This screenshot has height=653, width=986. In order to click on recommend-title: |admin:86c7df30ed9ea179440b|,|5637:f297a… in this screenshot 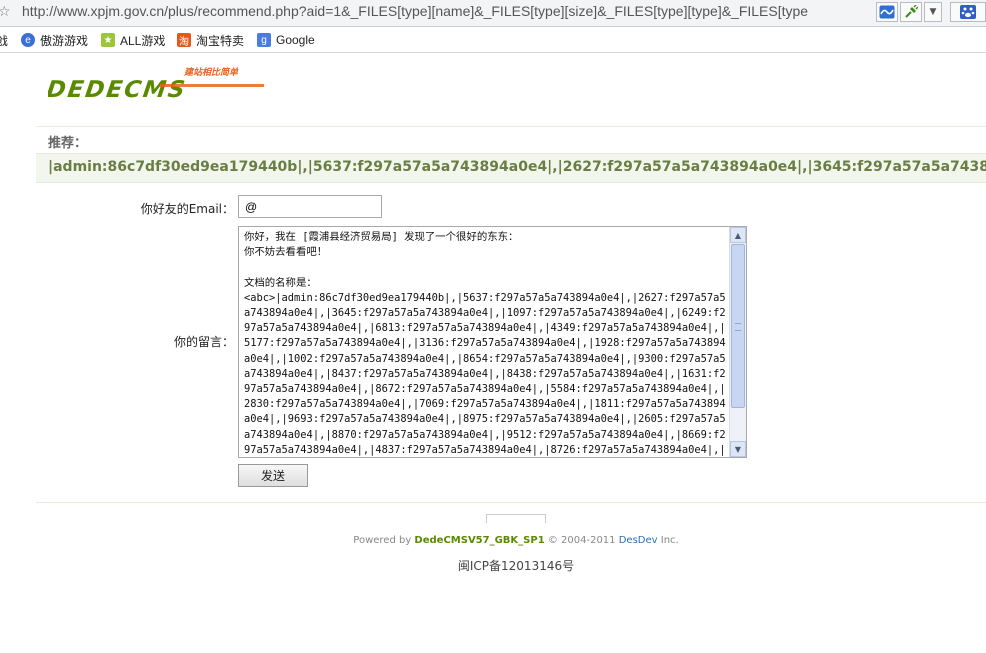, I will do `click(517, 167)`.